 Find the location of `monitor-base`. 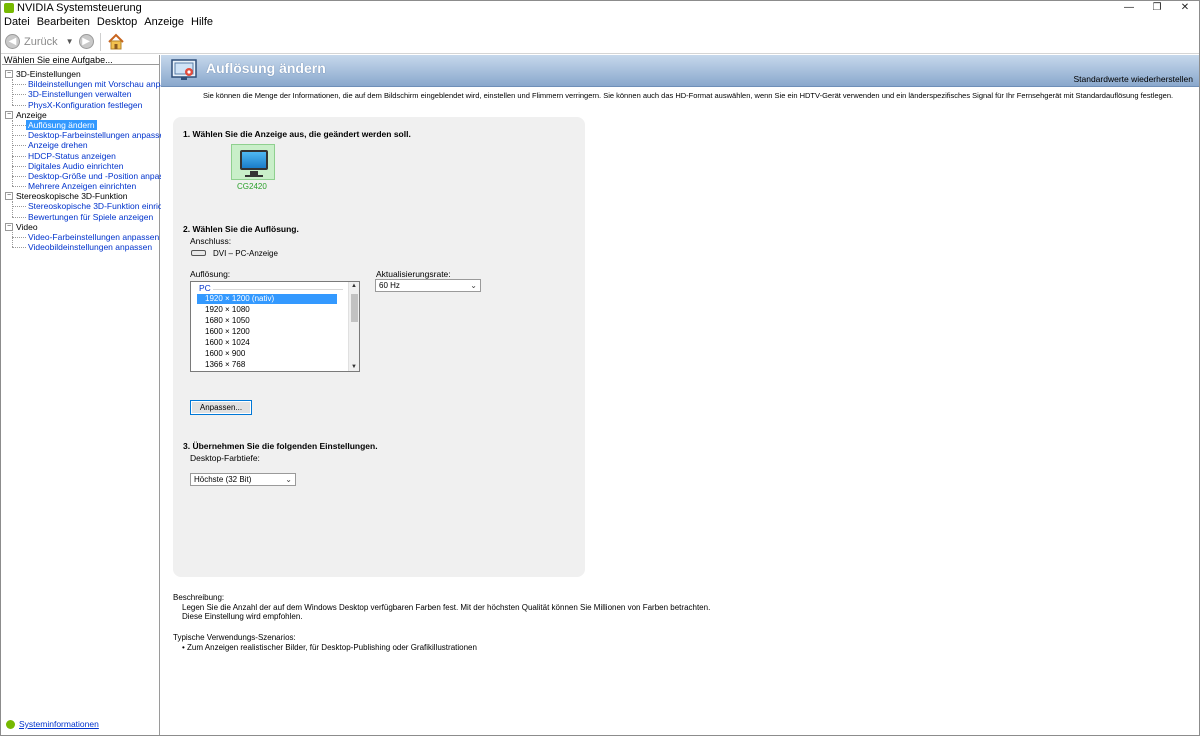

monitor-base is located at coordinates (254, 176).